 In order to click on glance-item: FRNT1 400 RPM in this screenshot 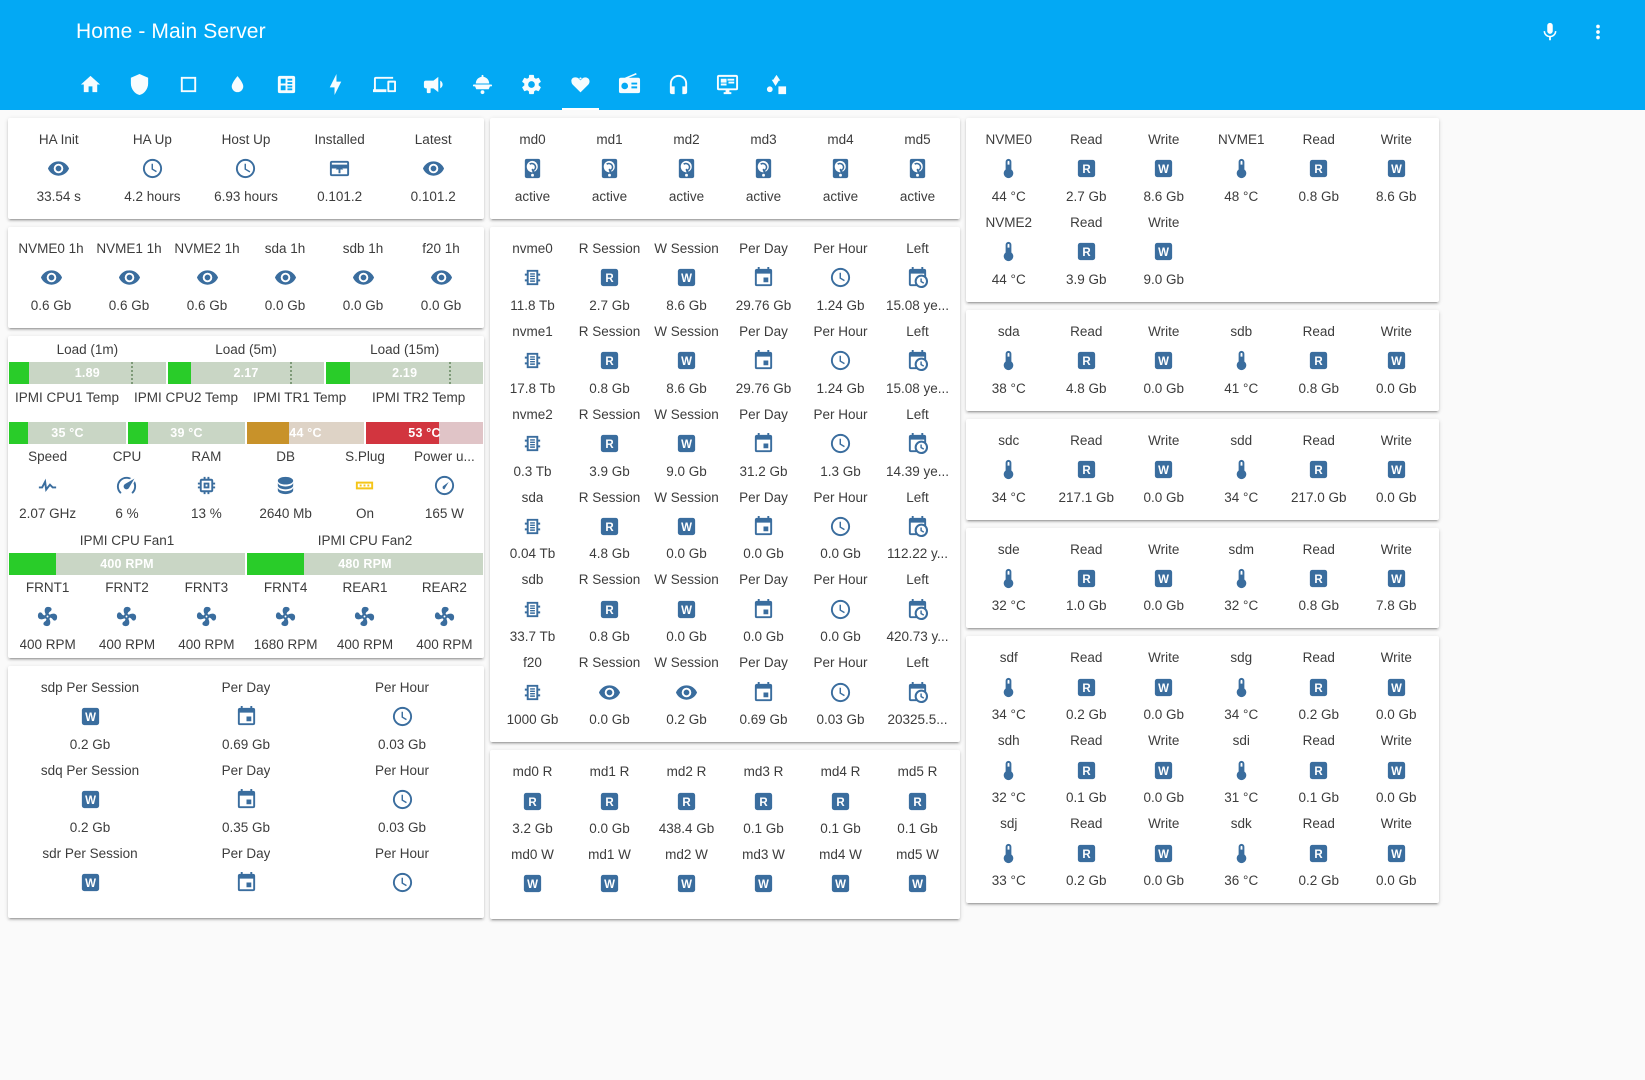, I will do `click(47, 616)`.